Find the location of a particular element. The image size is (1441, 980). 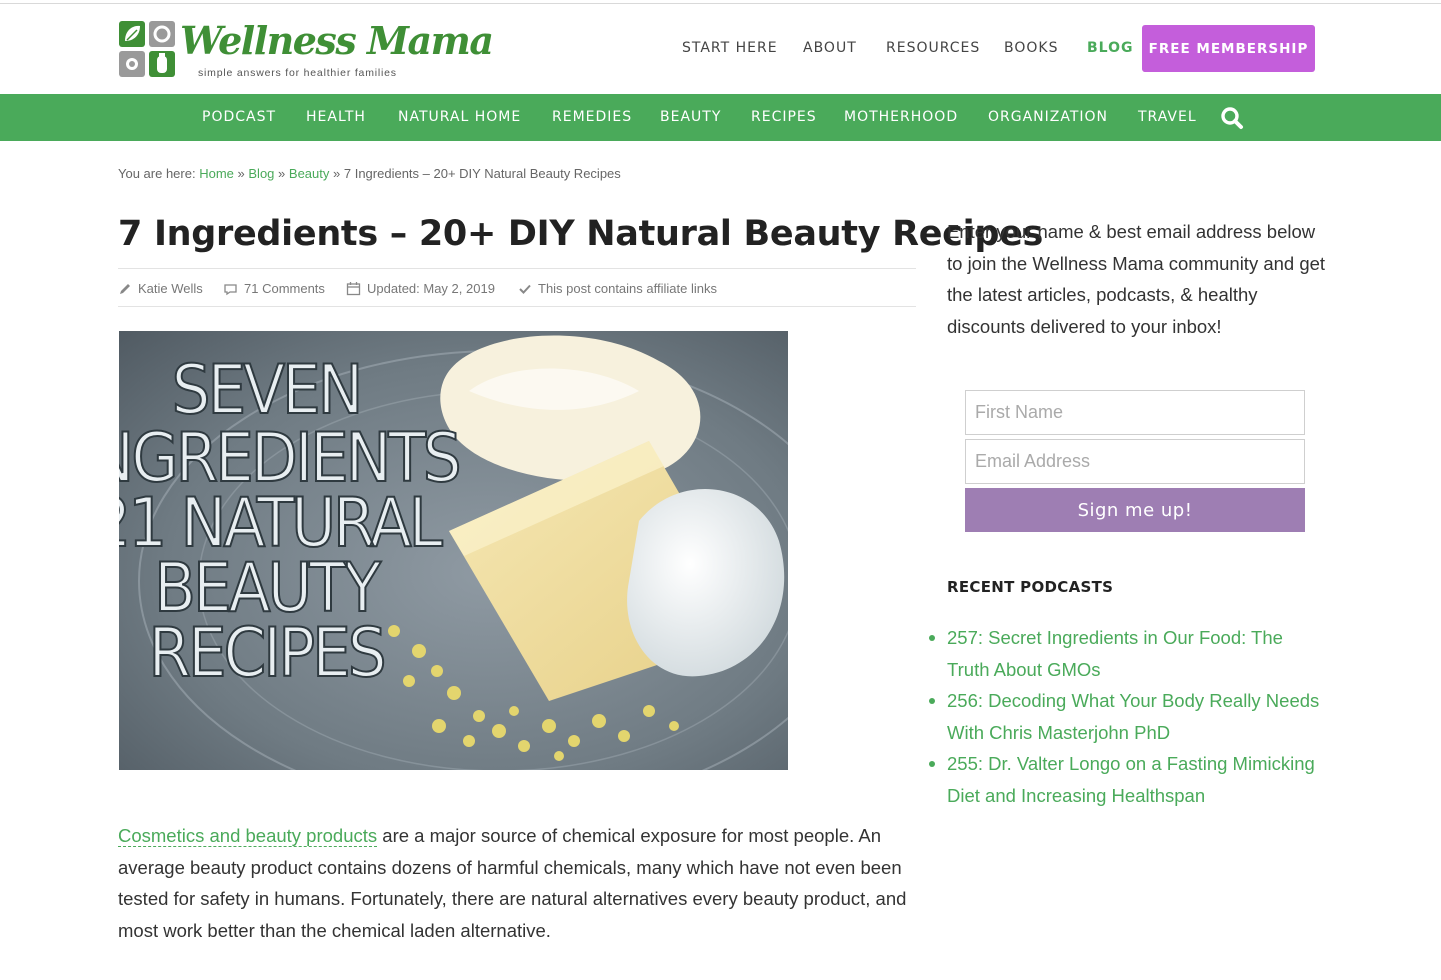

check-icon is located at coordinates (525, 289).